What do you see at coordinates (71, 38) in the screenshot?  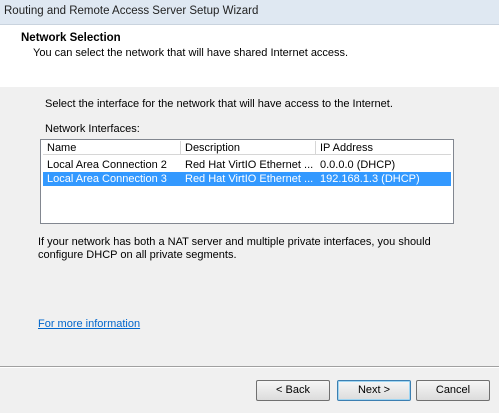 I see `page-title: Network Selection` at bounding box center [71, 38].